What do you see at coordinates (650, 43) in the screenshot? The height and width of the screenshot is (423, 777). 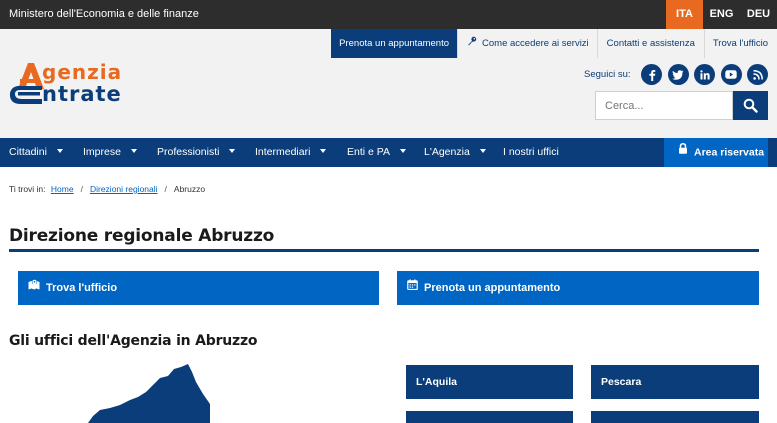 I see `contatti-link: Contatti e assistenza` at bounding box center [650, 43].